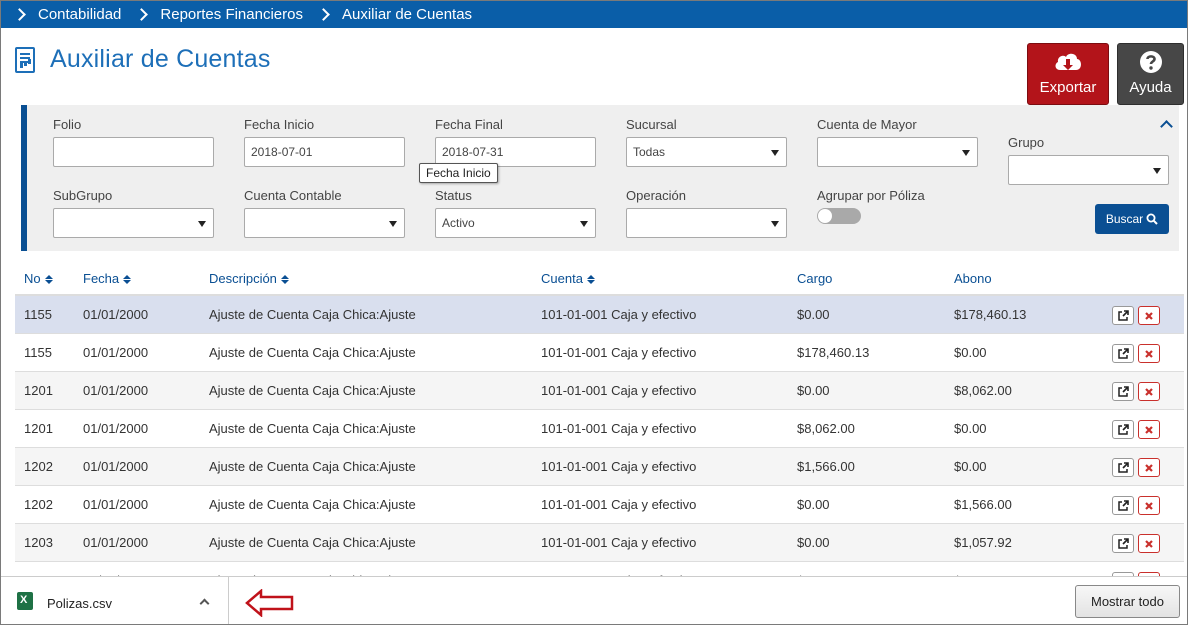 Image resolution: width=1188 pixels, height=625 pixels. What do you see at coordinates (1150, 62) in the screenshot?
I see `question-circle-icon` at bounding box center [1150, 62].